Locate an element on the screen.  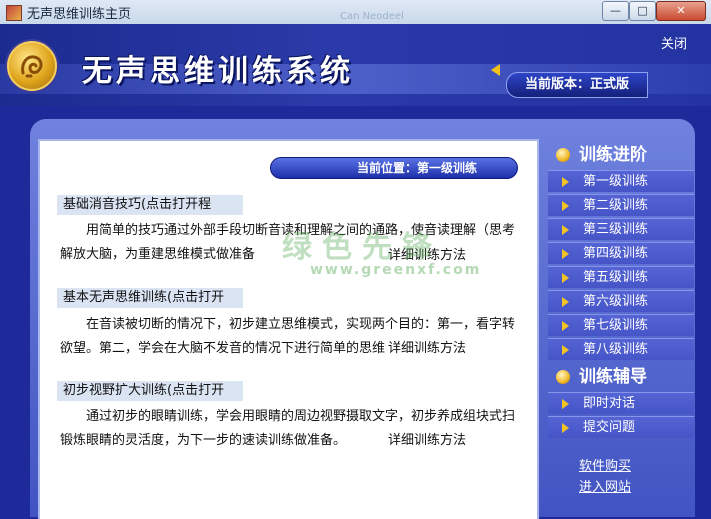
sidebar-item-submit-question: 提交问题 is located at coordinates (621, 427).